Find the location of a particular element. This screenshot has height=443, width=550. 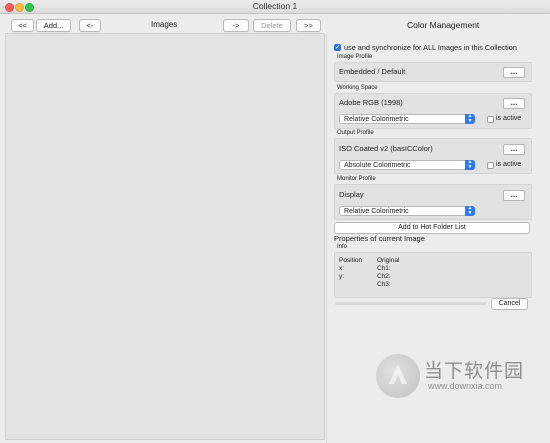

working-space-intent-value: Relative Colorimetric is located at coordinates (376, 119).